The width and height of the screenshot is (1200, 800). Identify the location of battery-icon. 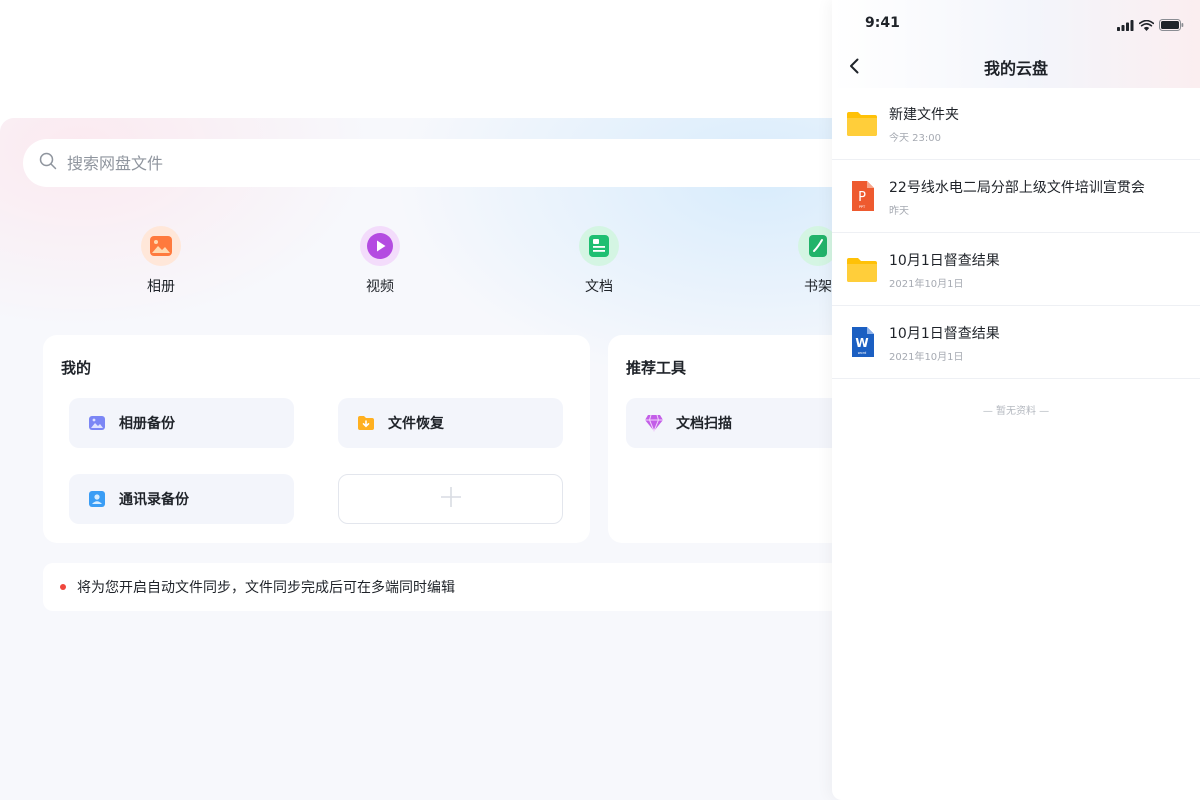
(1171, 25).